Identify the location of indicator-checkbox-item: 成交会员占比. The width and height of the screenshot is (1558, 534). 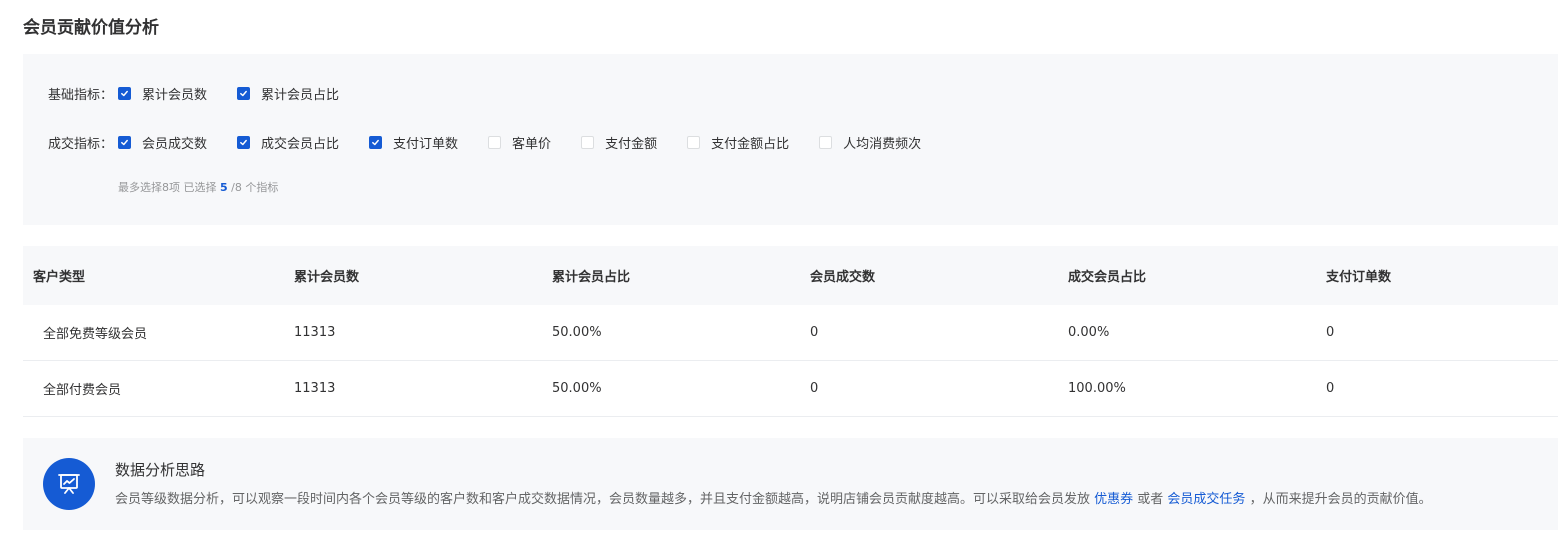
(288, 142).